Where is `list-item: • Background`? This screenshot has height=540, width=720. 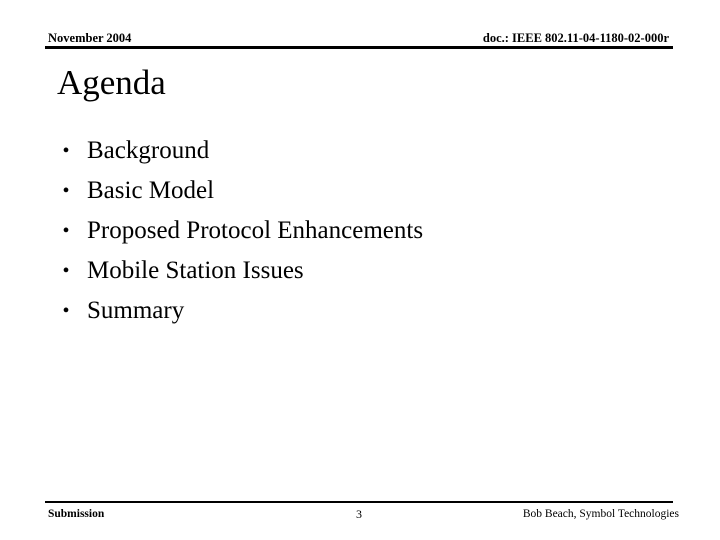
list-item: • Background is located at coordinates (358, 151).